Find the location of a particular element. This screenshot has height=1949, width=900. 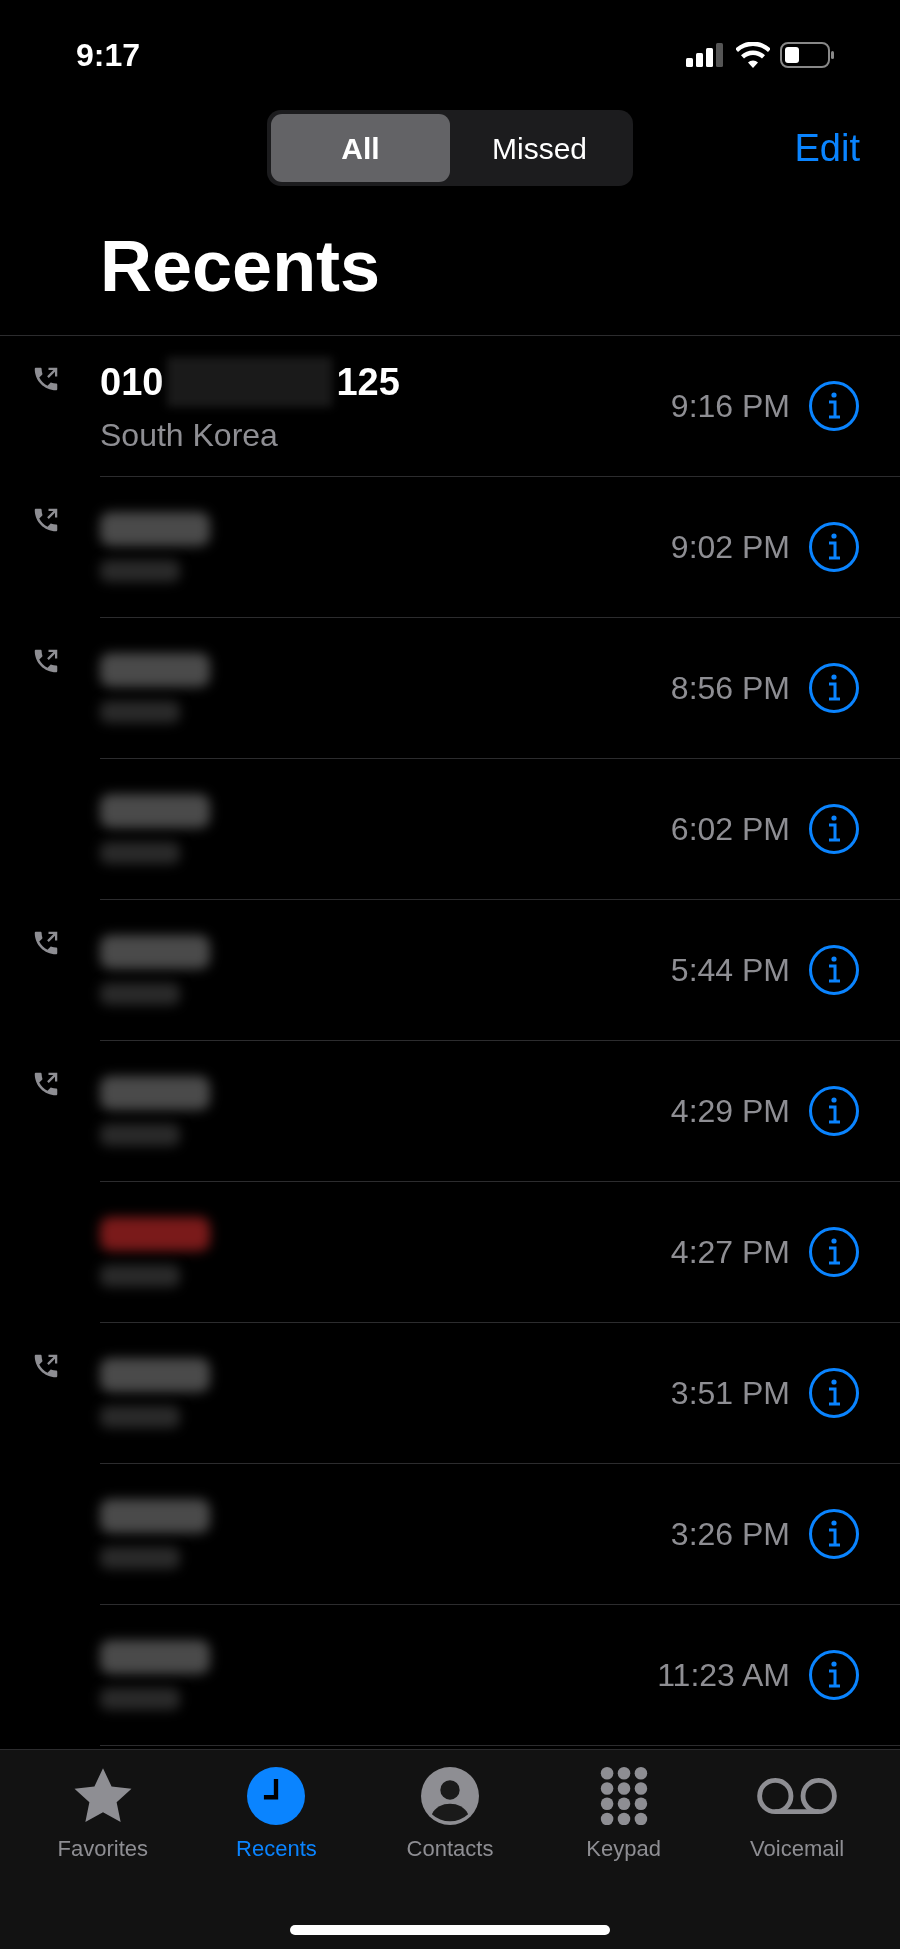

voicemail-icon is located at coordinates (797, 1796).